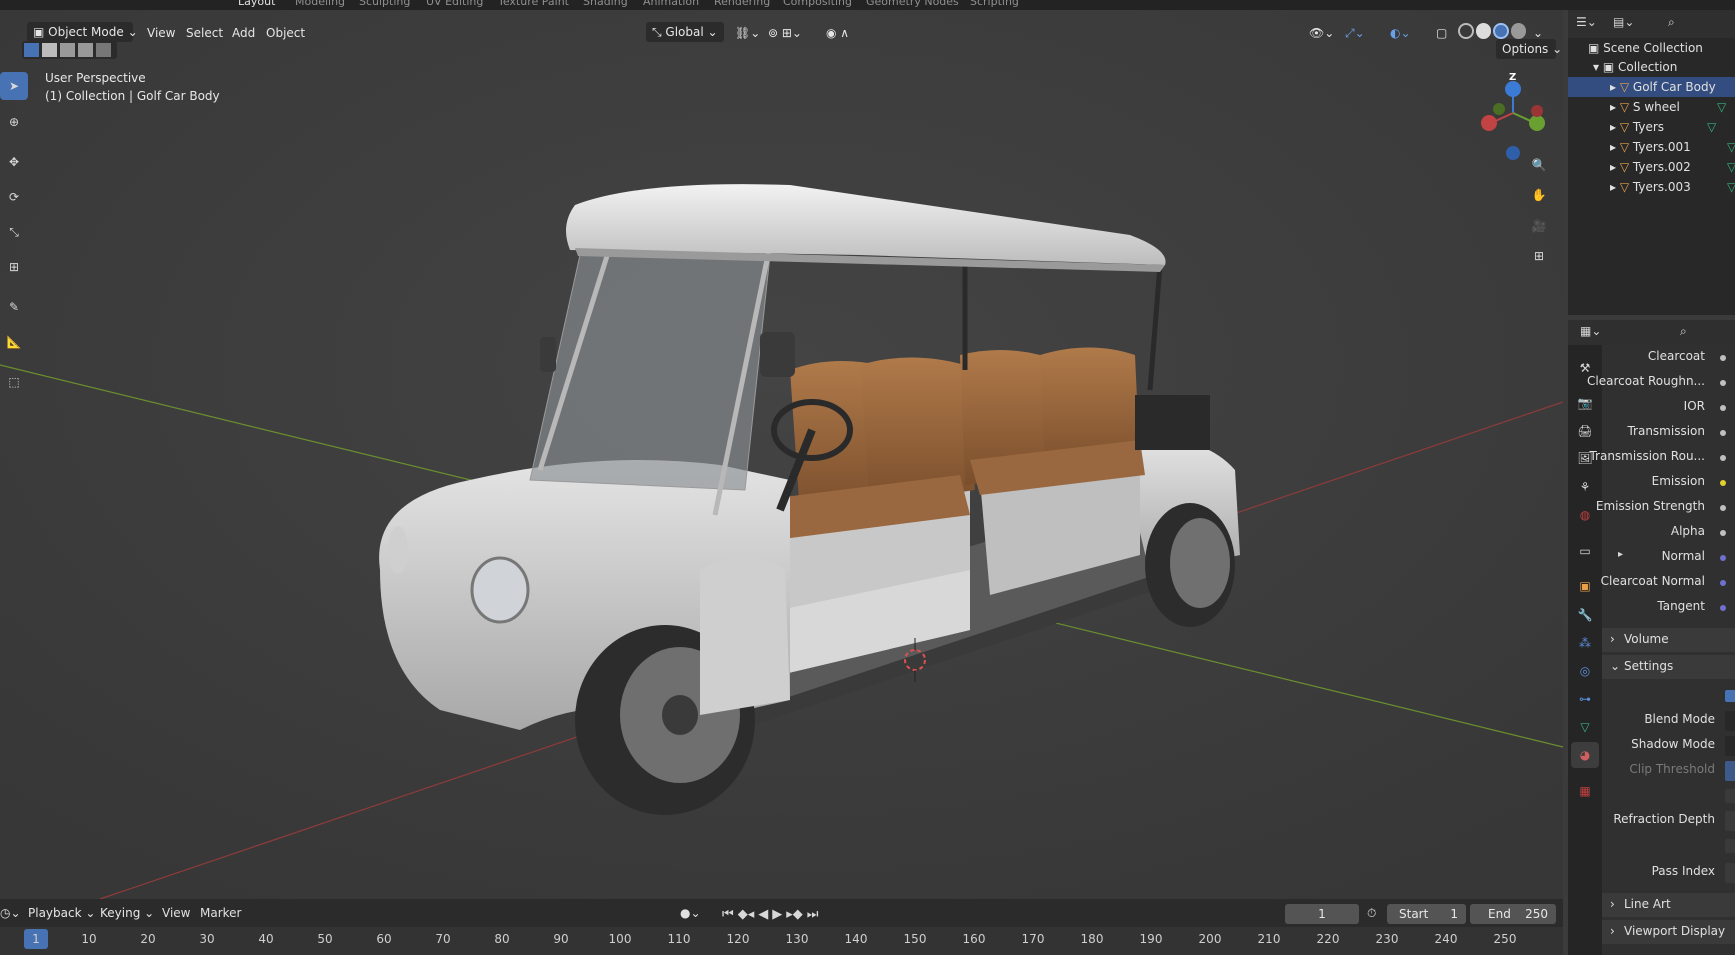  Describe the element at coordinates (1585, 403) in the screenshot. I see `render-tab: 📷` at that location.